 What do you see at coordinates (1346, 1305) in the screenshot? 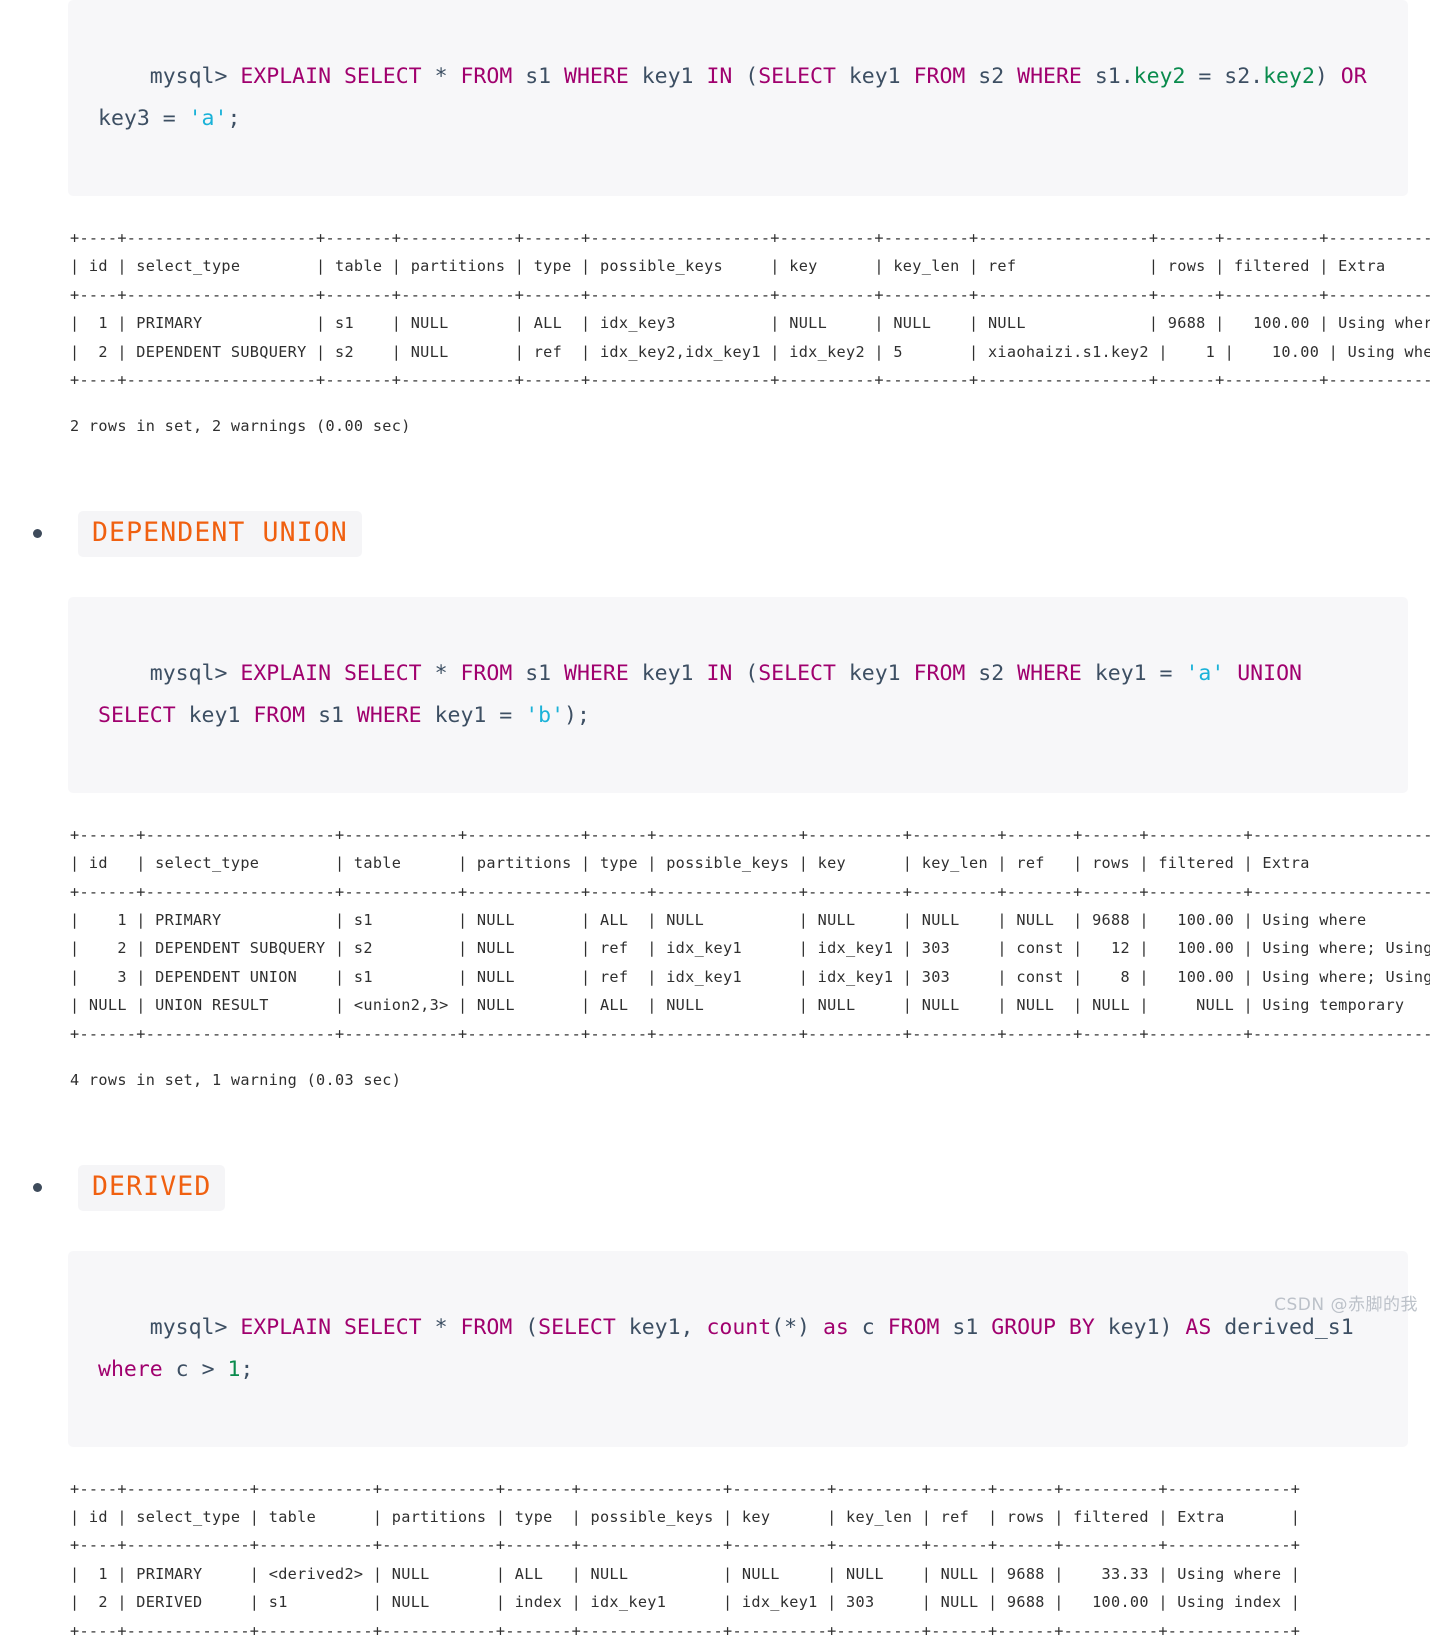
I see `csdn-watermark: CSDN @赤脚的我` at bounding box center [1346, 1305].